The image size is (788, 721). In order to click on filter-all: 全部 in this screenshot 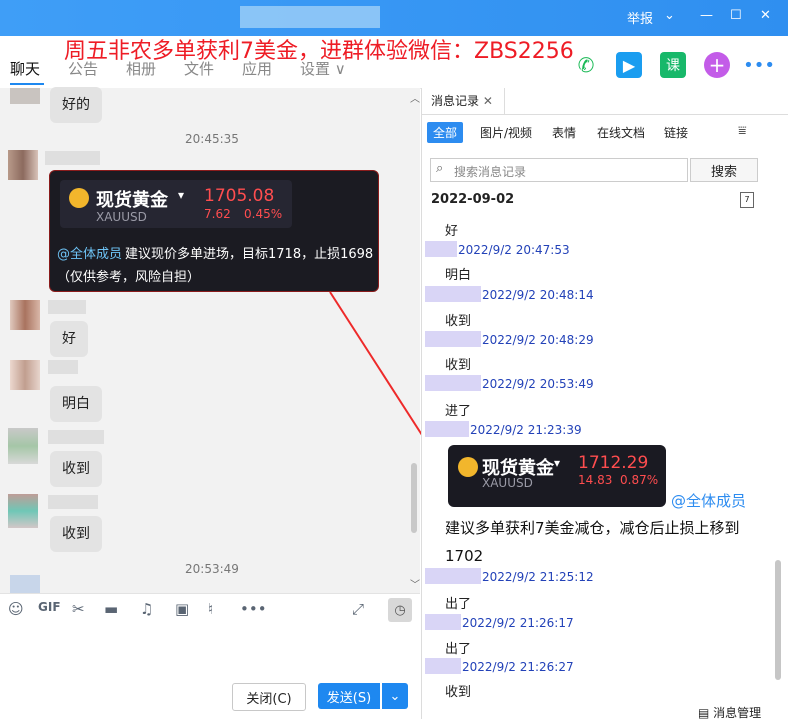, I will do `click(445, 132)`.